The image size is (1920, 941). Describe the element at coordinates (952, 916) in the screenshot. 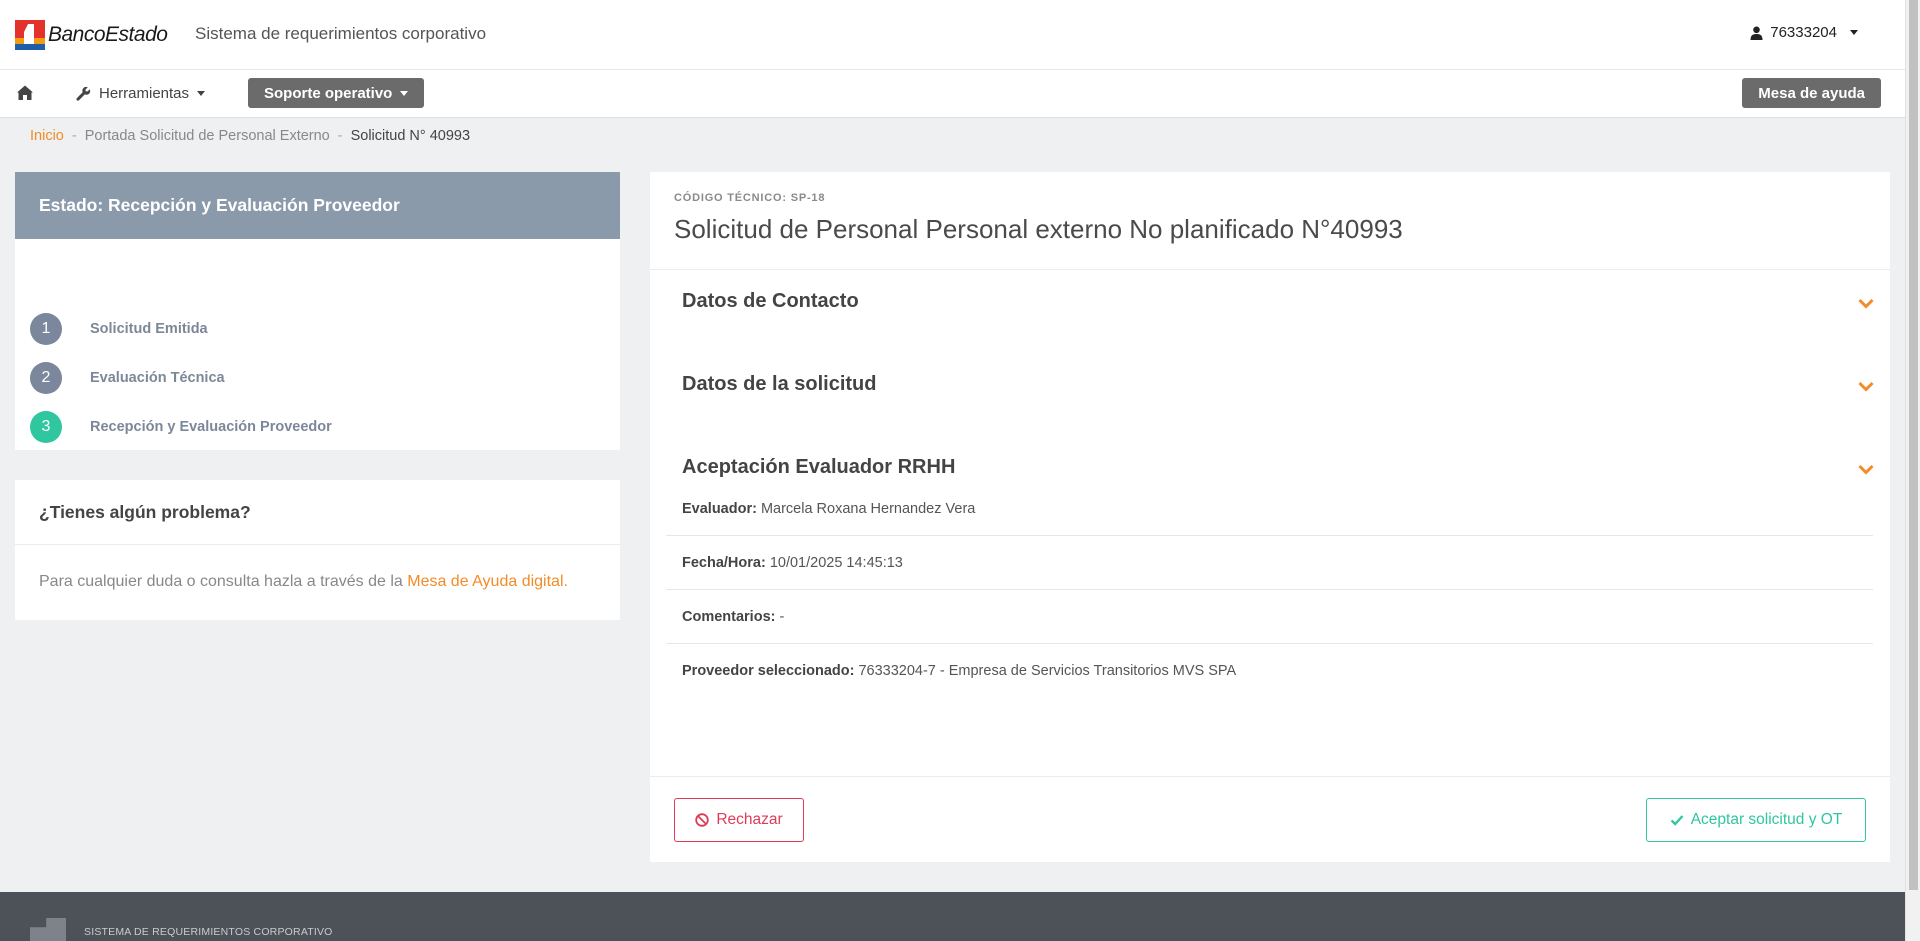

I see `page-footer: SISTEMA DE REQUERIMIENTOS CORPORATIVO` at that location.